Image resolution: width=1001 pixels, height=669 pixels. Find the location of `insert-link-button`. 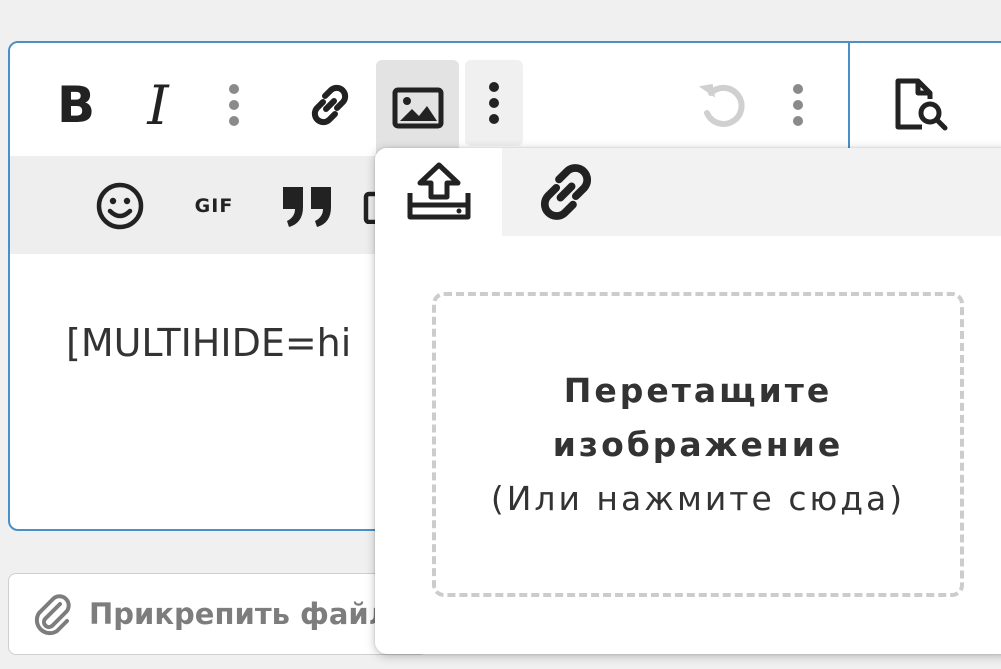

insert-link-button is located at coordinates (330, 105).